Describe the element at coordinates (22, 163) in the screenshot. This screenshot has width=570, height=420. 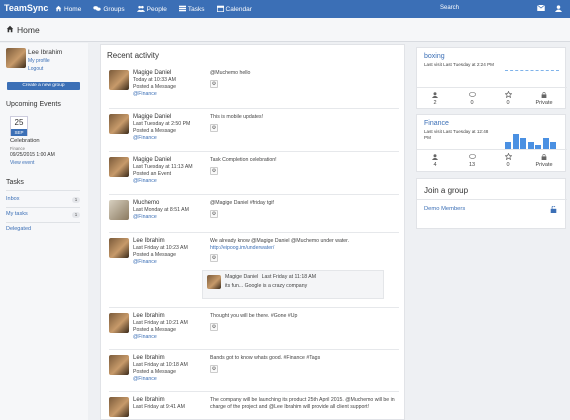
I see `view-event-link: View event` at that location.